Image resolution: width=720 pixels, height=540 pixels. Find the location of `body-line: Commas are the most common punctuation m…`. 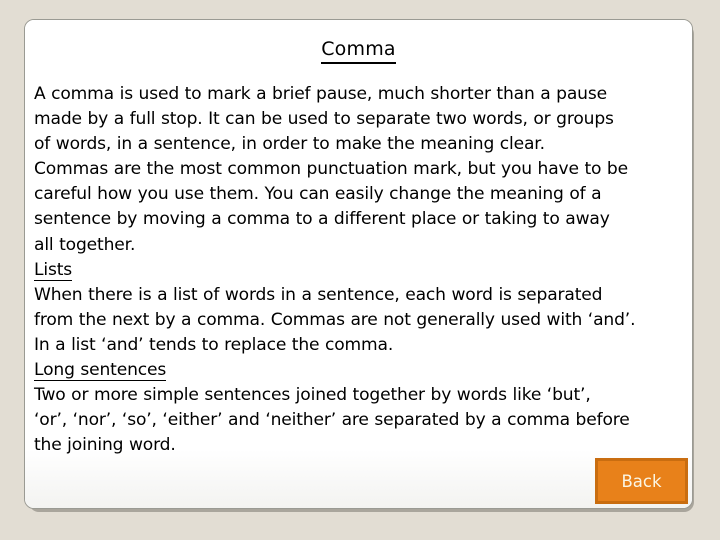

body-line: Commas are the most common punctuation m… is located at coordinates (331, 169).